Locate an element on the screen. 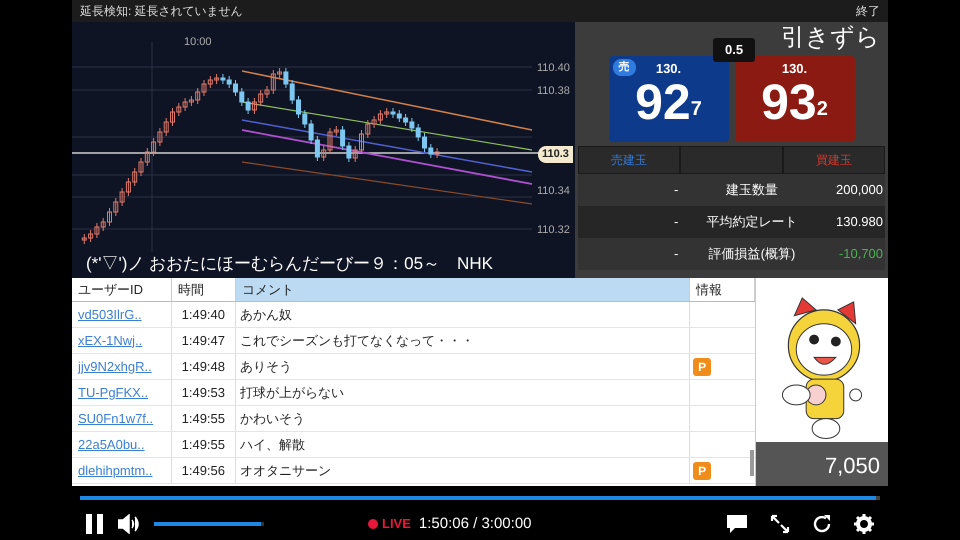 Image resolution: width=960 pixels, height=540 pixels. quote-card: 130. 932 is located at coordinates (794, 99).